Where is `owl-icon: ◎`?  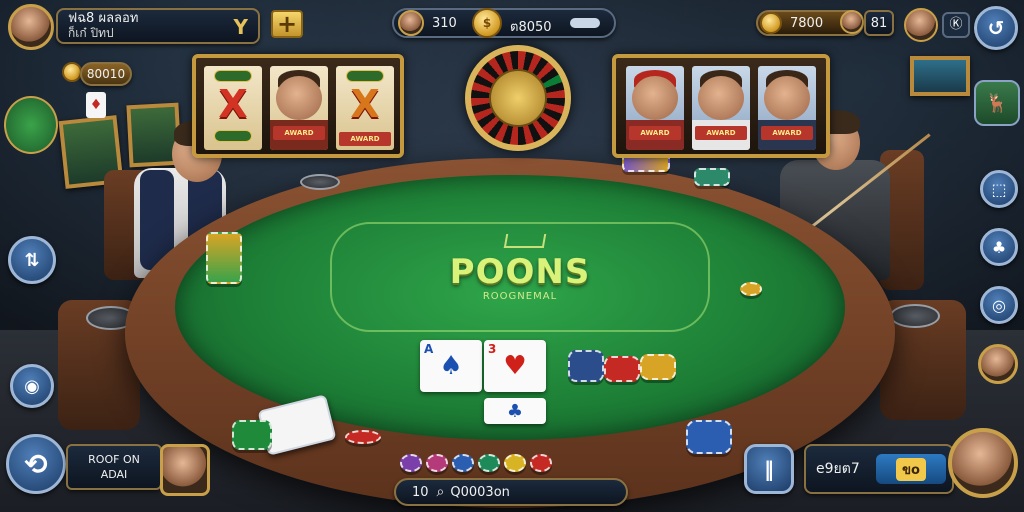
owl-icon: ◎ is located at coordinates (999, 305).